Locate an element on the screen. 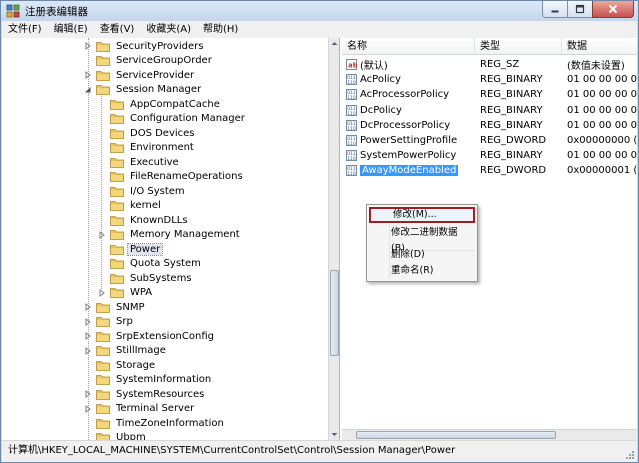  binary-value-icon: 011 110 is located at coordinates (351, 156).